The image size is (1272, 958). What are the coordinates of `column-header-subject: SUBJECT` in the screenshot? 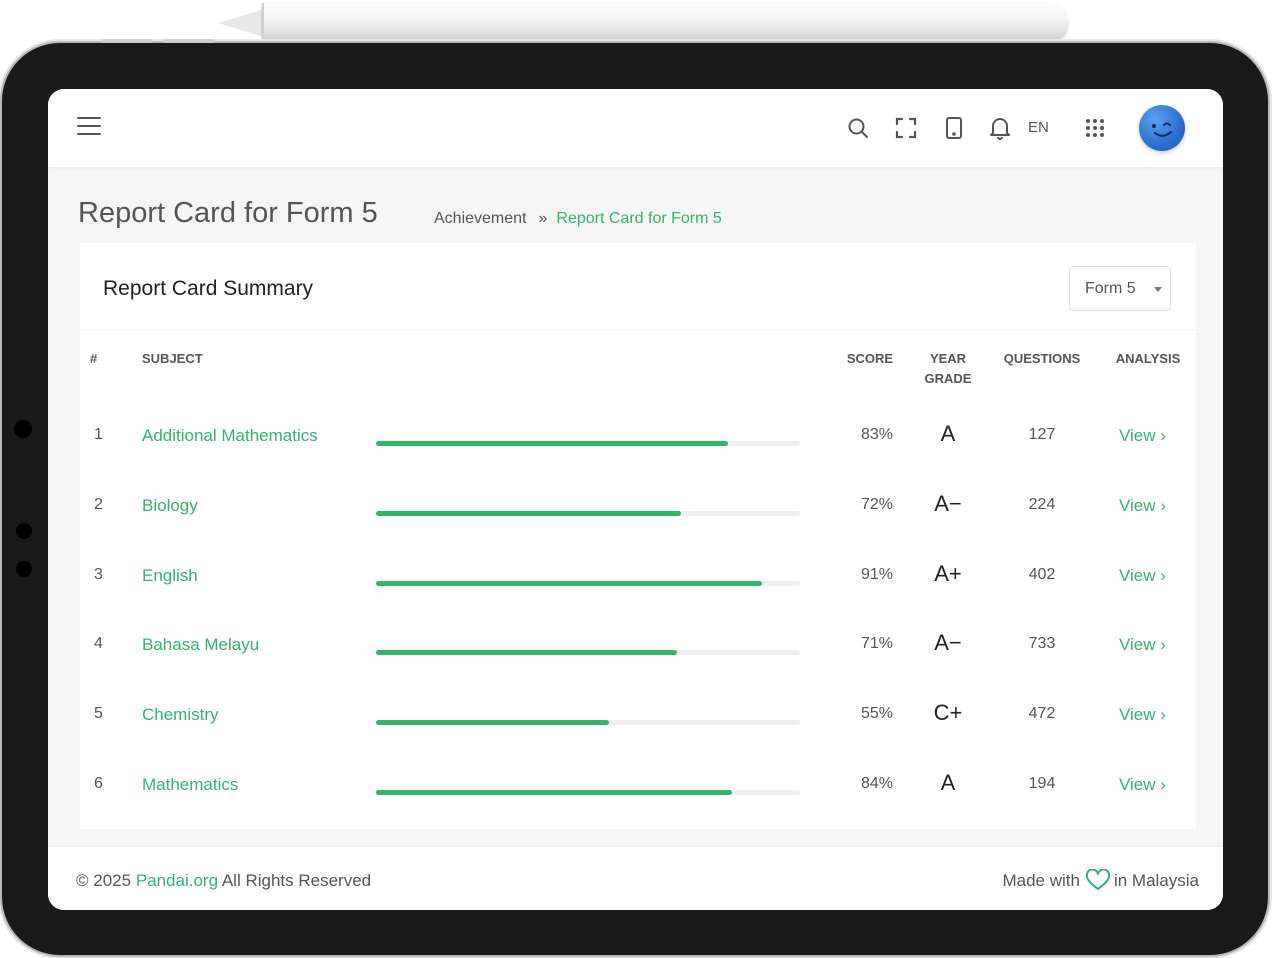 It's located at (172, 358).